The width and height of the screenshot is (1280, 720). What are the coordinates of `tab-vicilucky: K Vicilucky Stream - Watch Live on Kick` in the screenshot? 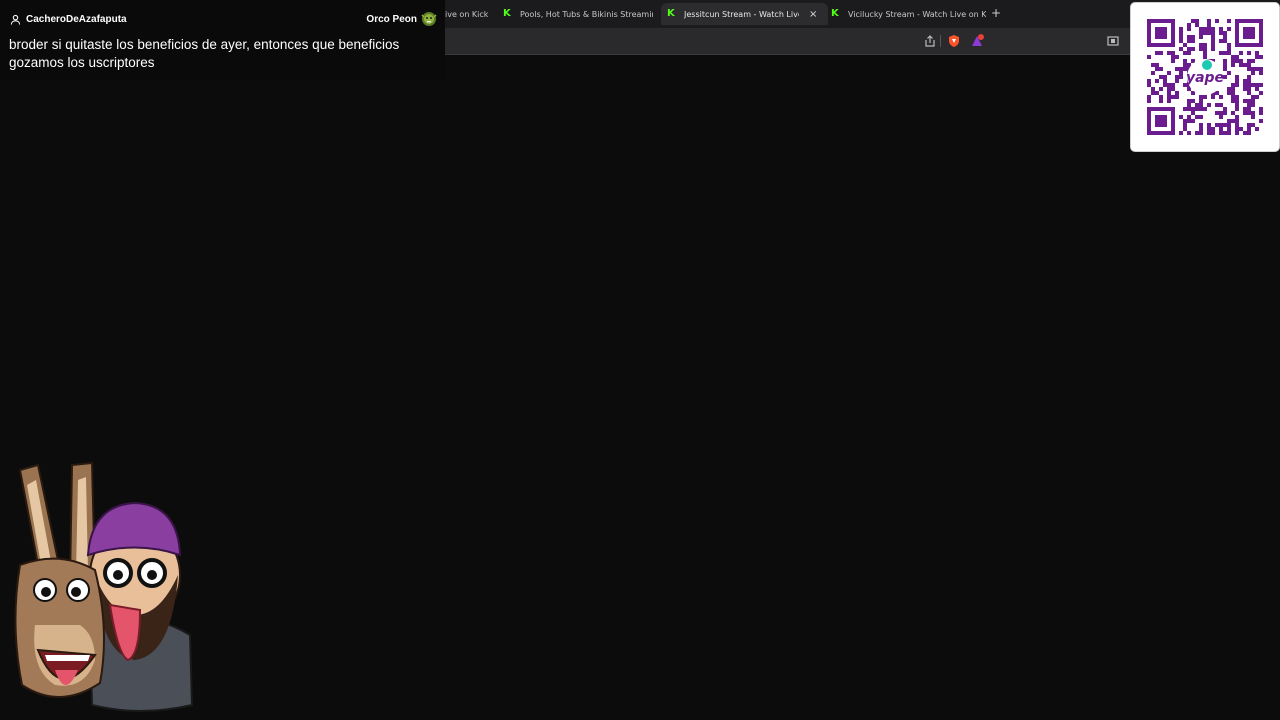 It's located at (908, 14).